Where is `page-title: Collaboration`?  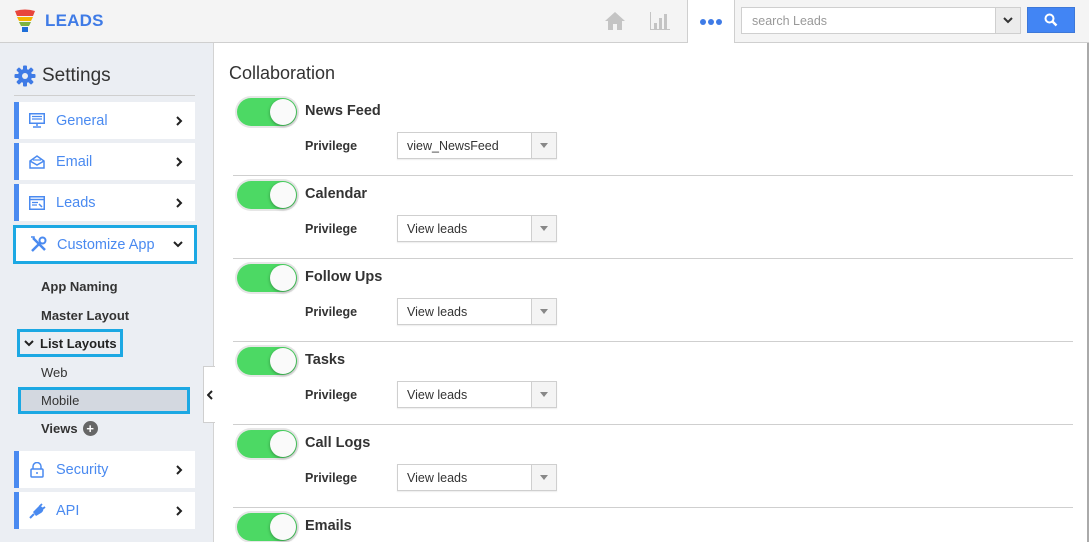
page-title: Collaboration is located at coordinates (282, 73).